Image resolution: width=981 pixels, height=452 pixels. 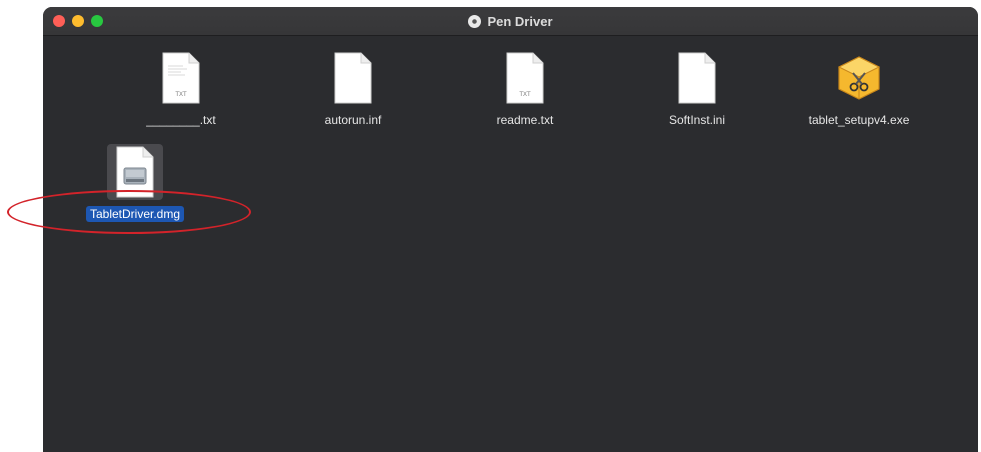 What do you see at coordinates (135, 172) in the screenshot?
I see `disk-image-icon` at bounding box center [135, 172].